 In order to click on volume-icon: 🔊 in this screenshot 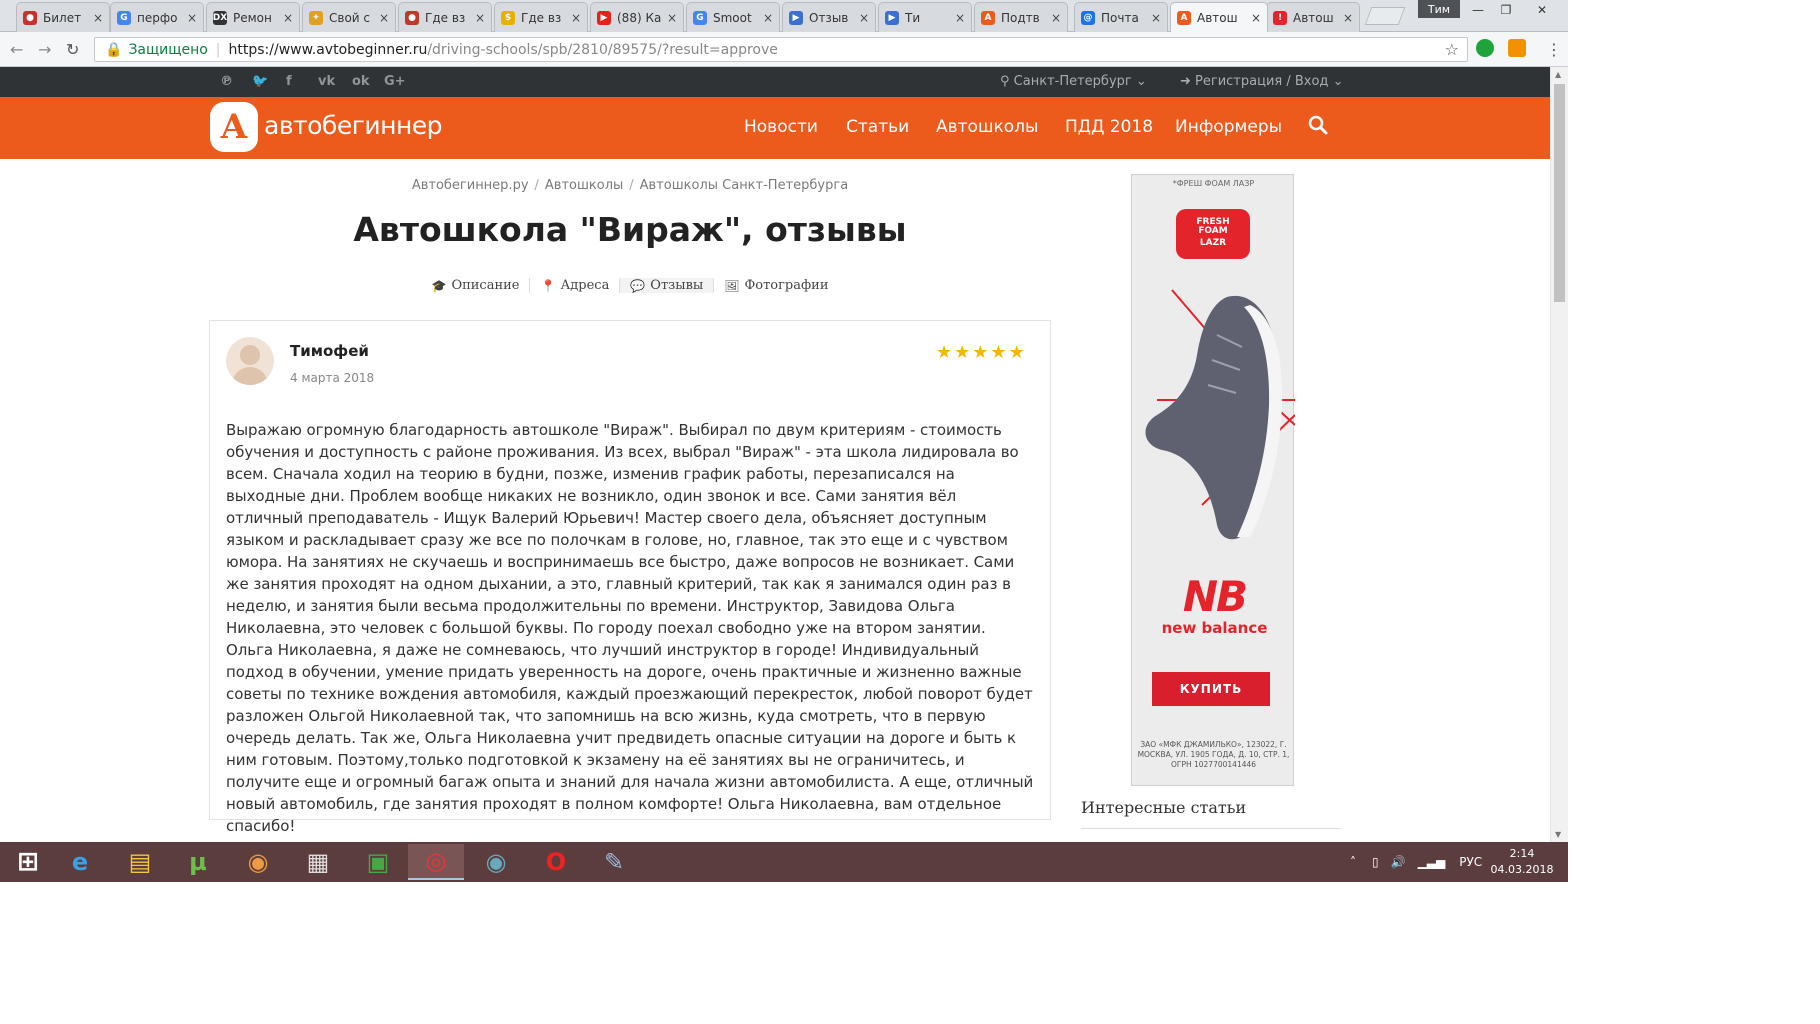, I will do `click(1398, 862)`.